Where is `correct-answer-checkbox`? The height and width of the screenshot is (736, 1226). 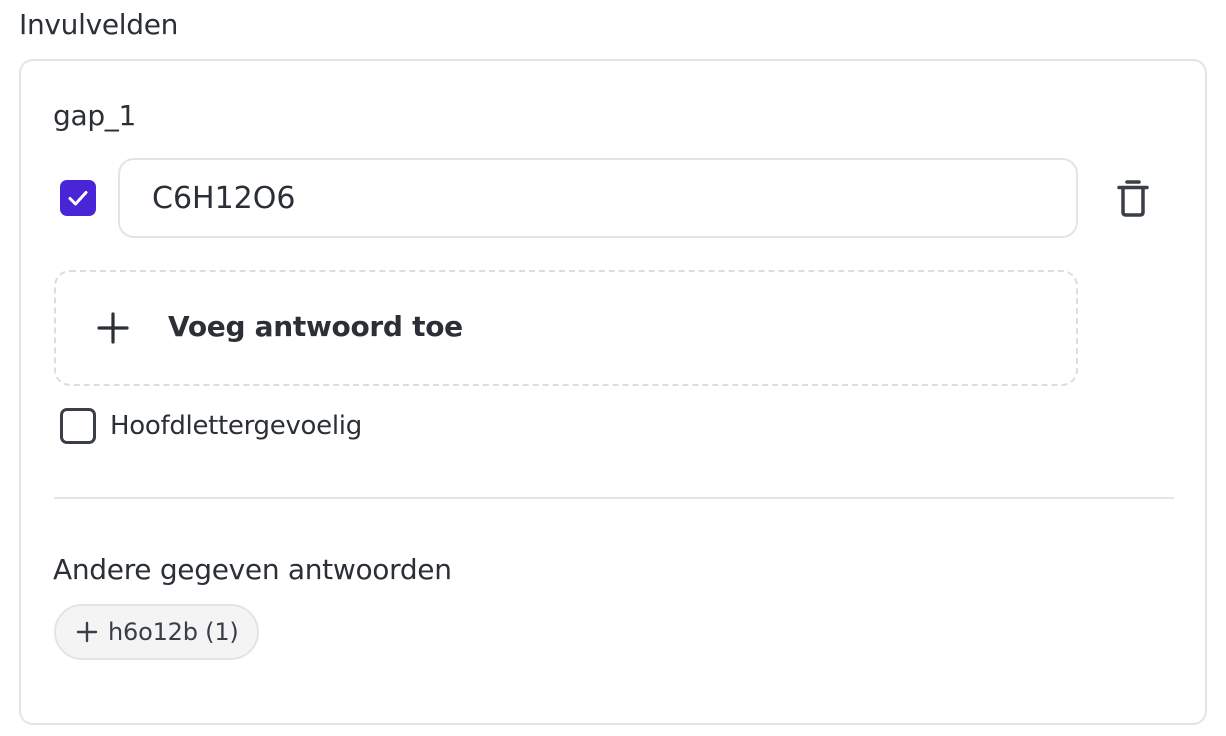
correct-answer-checkbox is located at coordinates (78, 198).